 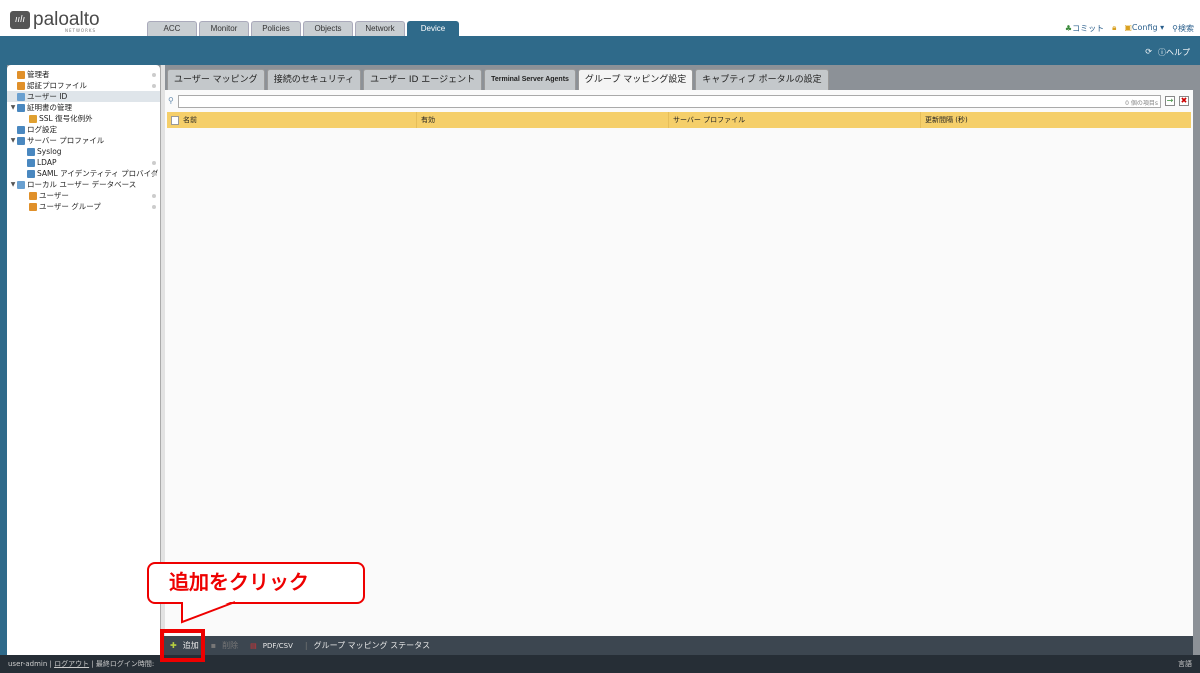 I want to click on select-all-checkbox, so click(x=175, y=120).